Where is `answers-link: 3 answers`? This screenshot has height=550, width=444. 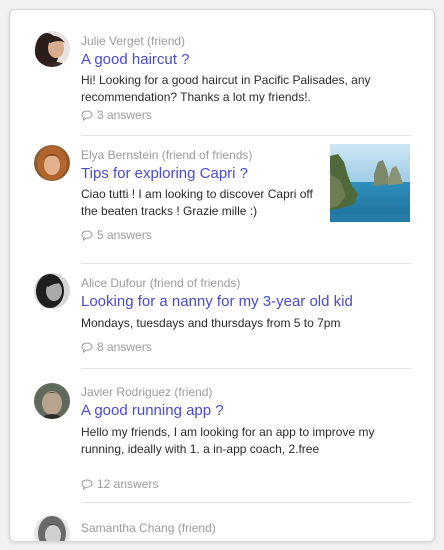 answers-link: 3 answers is located at coordinates (116, 115).